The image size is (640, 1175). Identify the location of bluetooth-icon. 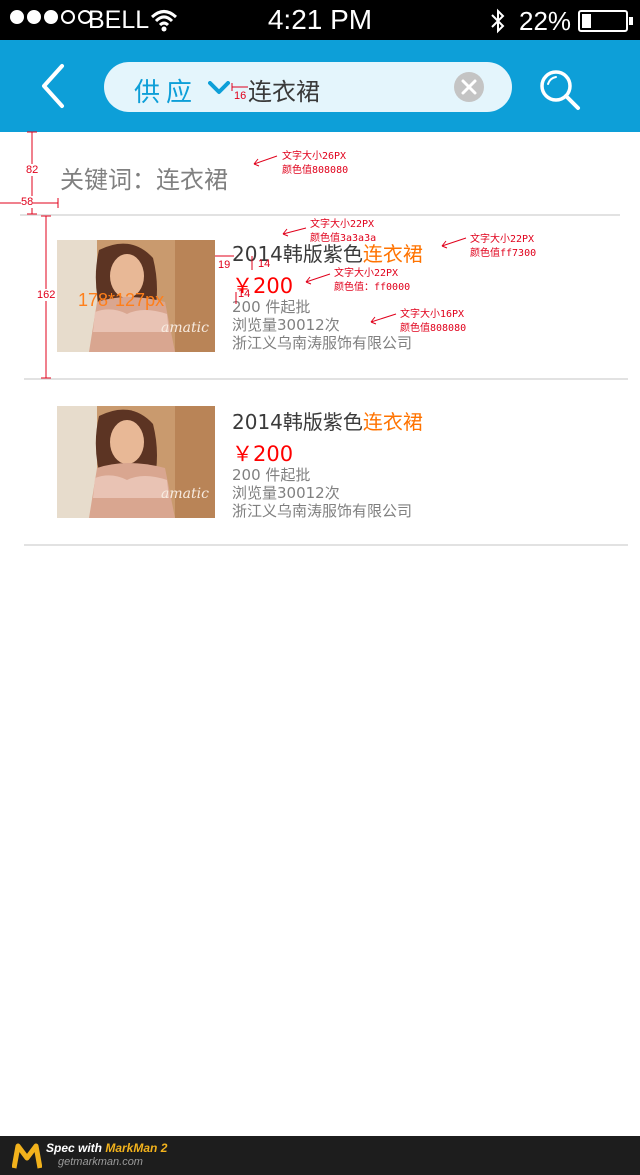
(498, 21).